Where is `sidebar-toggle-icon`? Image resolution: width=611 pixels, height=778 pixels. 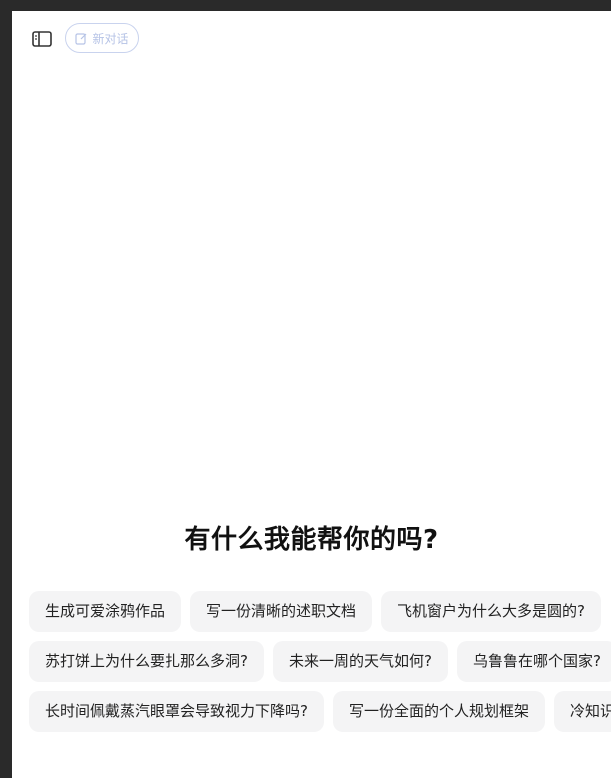
sidebar-toggle-icon is located at coordinates (42, 39).